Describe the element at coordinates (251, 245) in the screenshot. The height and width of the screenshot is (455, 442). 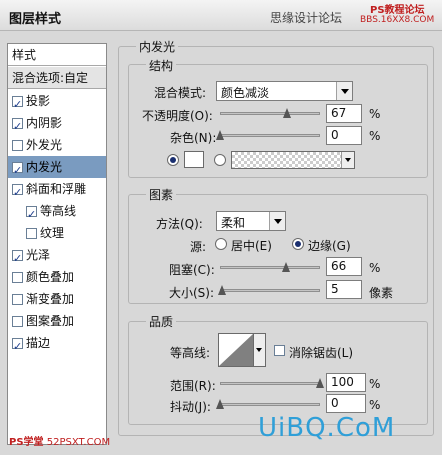
I see `source-center-label: 居中(E)` at that location.